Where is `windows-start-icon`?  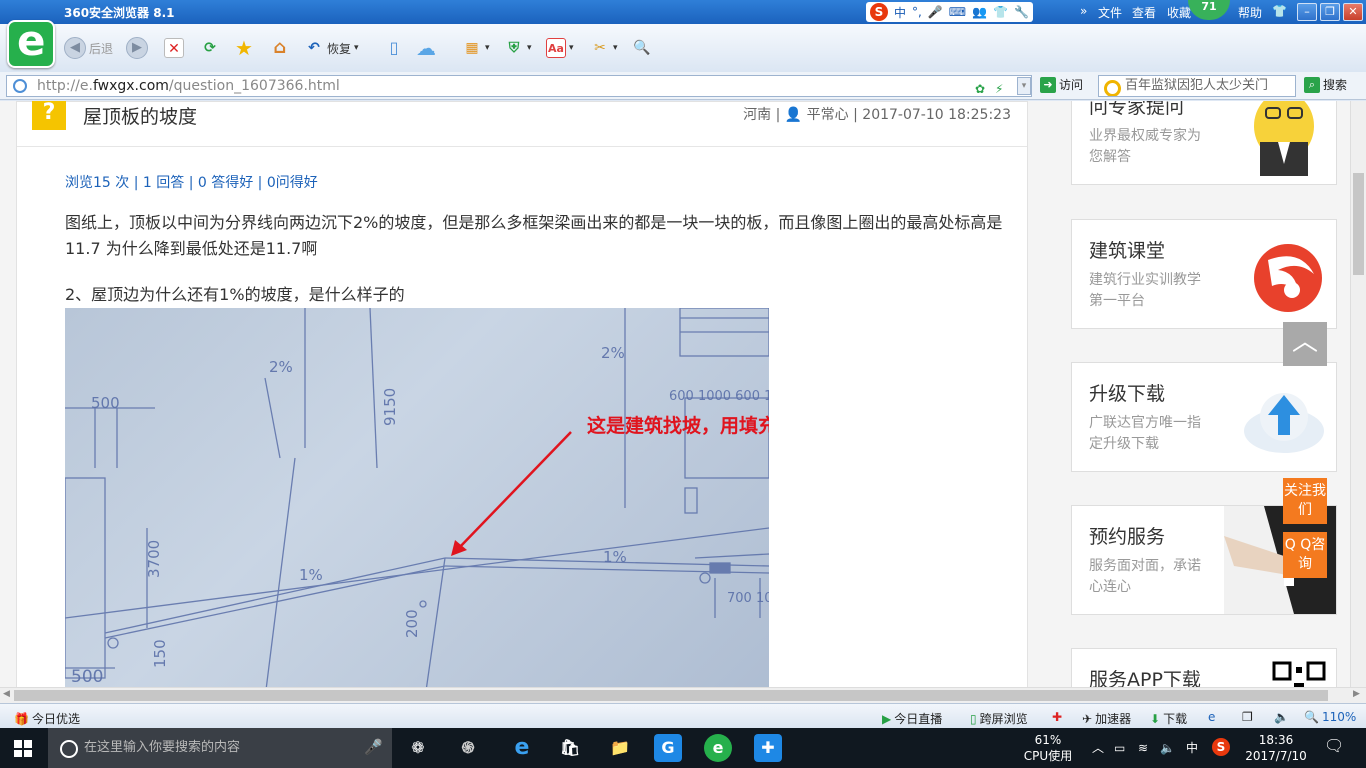 windows-start-icon is located at coordinates (23, 748).